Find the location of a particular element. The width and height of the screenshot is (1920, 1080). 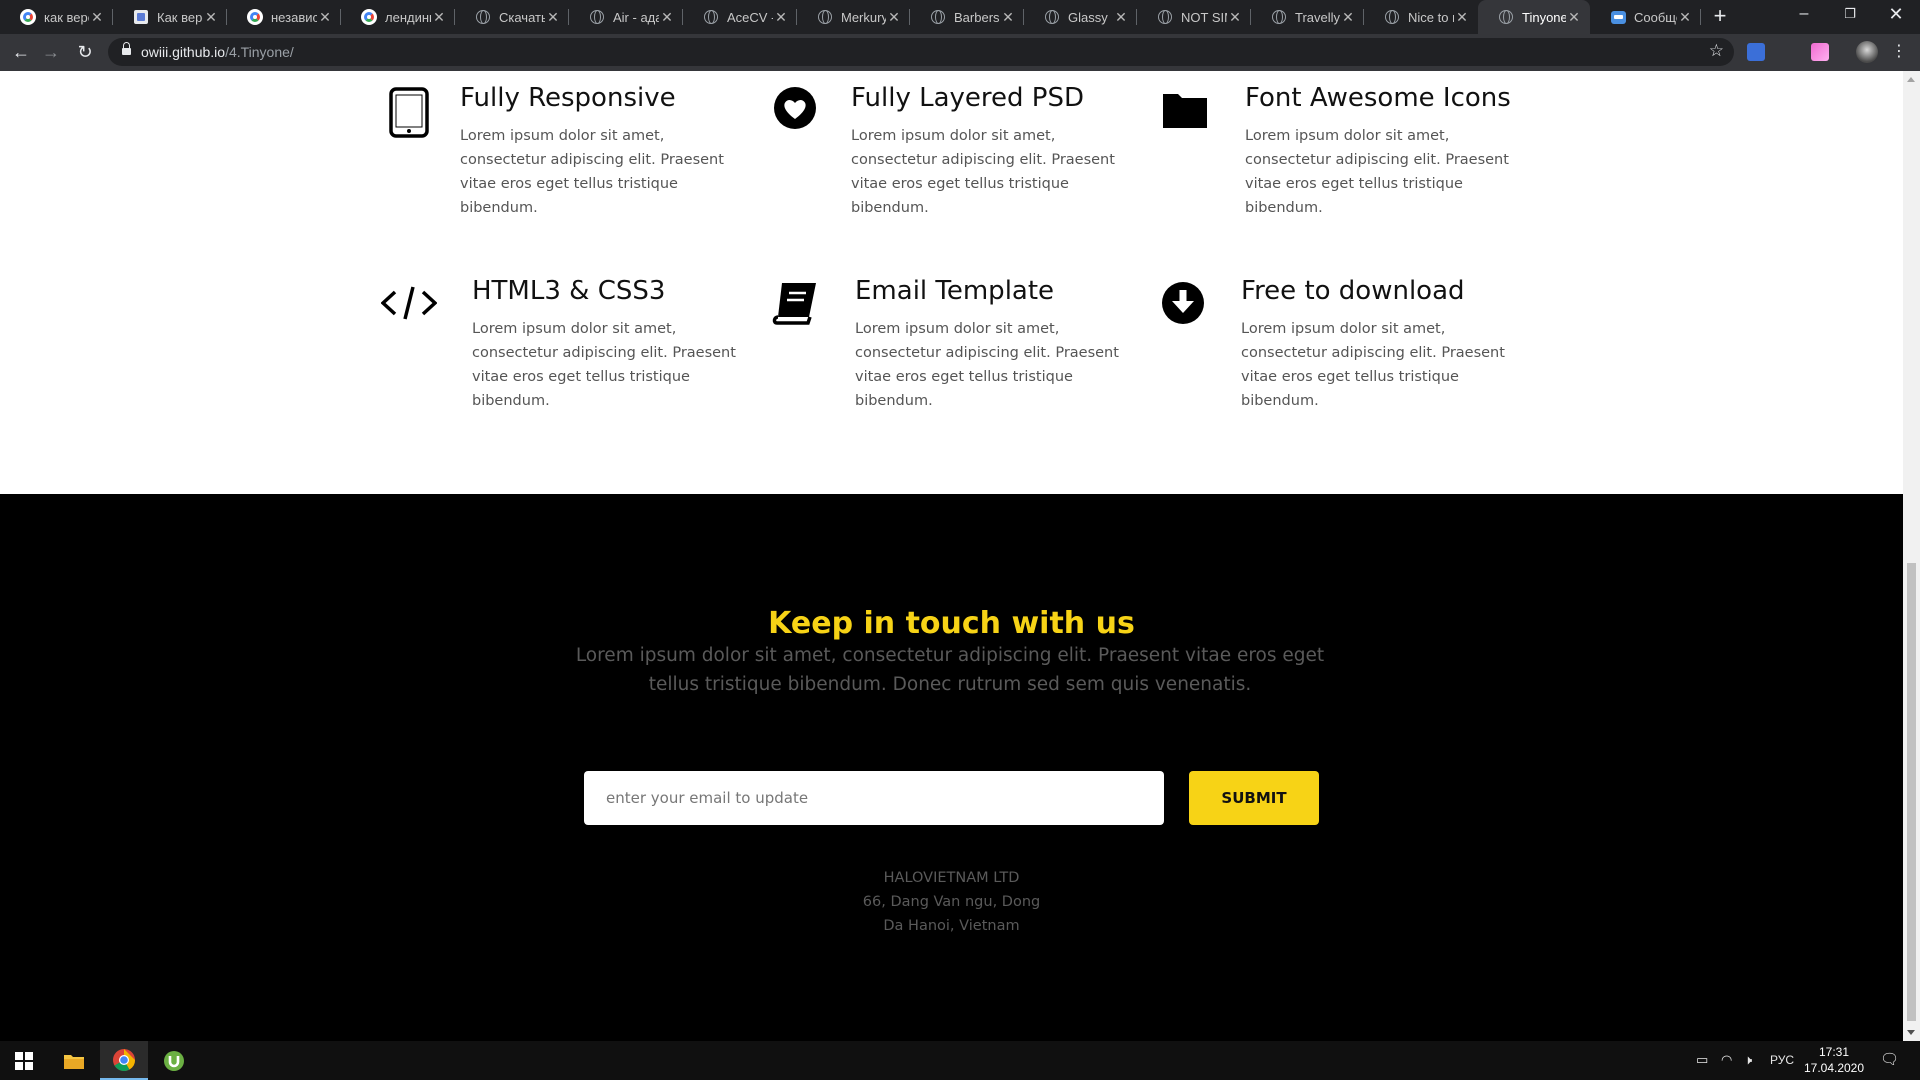

feature-title: HTML3 & CSS3 is located at coordinates (569, 291).